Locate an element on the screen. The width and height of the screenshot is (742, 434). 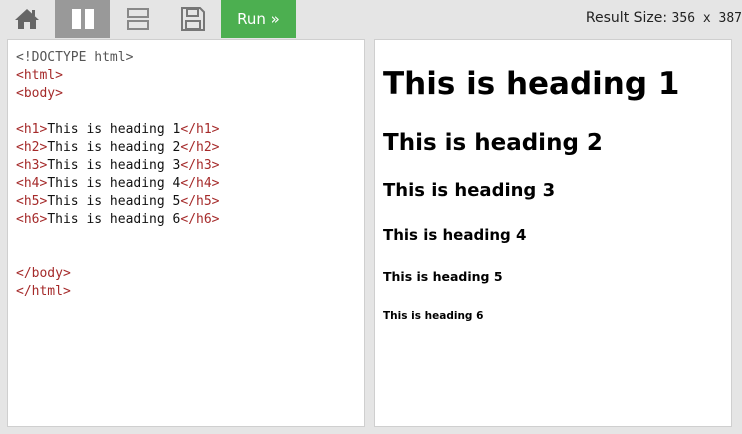
result-heading-4: This is heading 4 is located at coordinates (455, 235).